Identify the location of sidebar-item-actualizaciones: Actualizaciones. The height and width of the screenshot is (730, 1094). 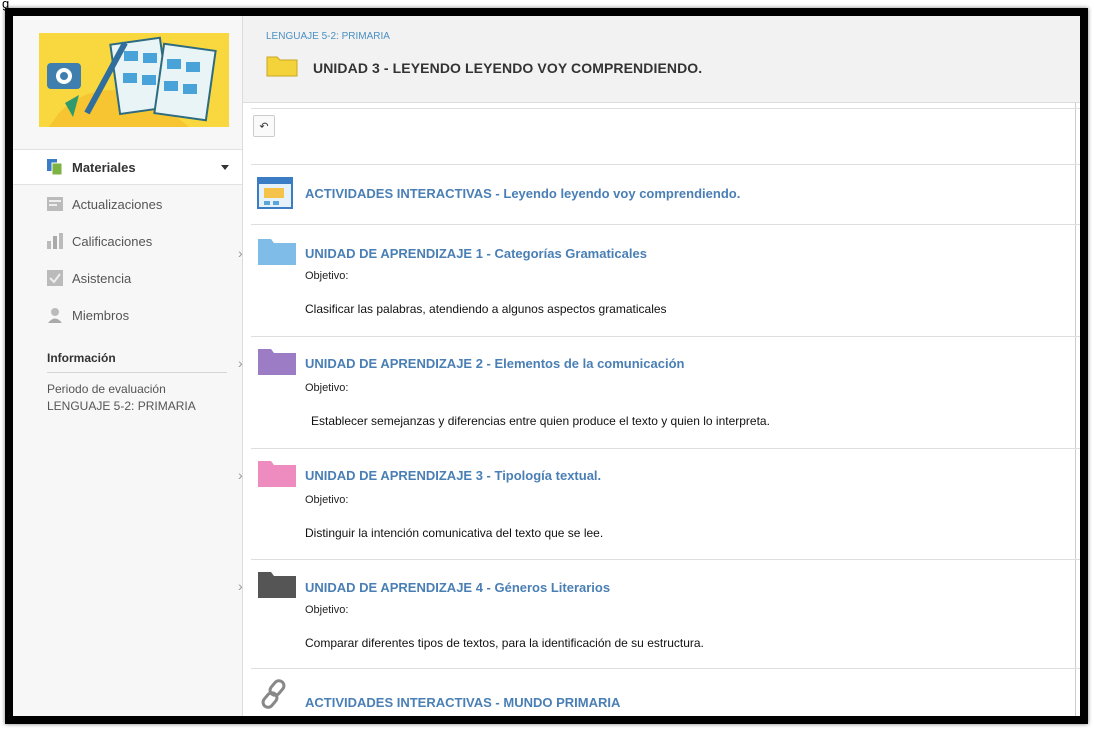
(127, 204).